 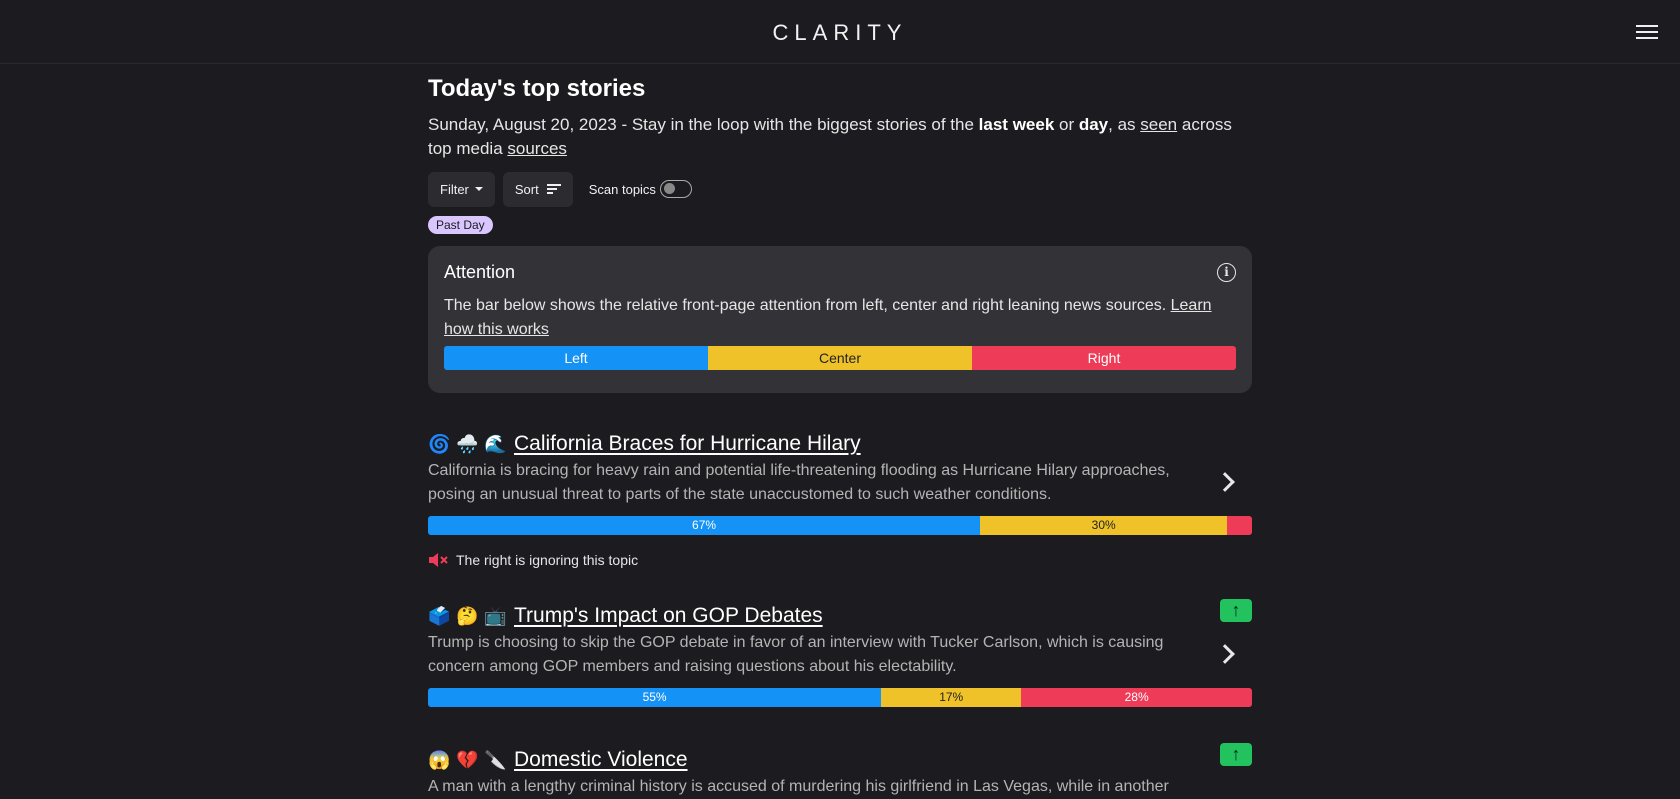 What do you see at coordinates (655, 697) in the screenshot?
I see `bias-left-segment: 55%` at bounding box center [655, 697].